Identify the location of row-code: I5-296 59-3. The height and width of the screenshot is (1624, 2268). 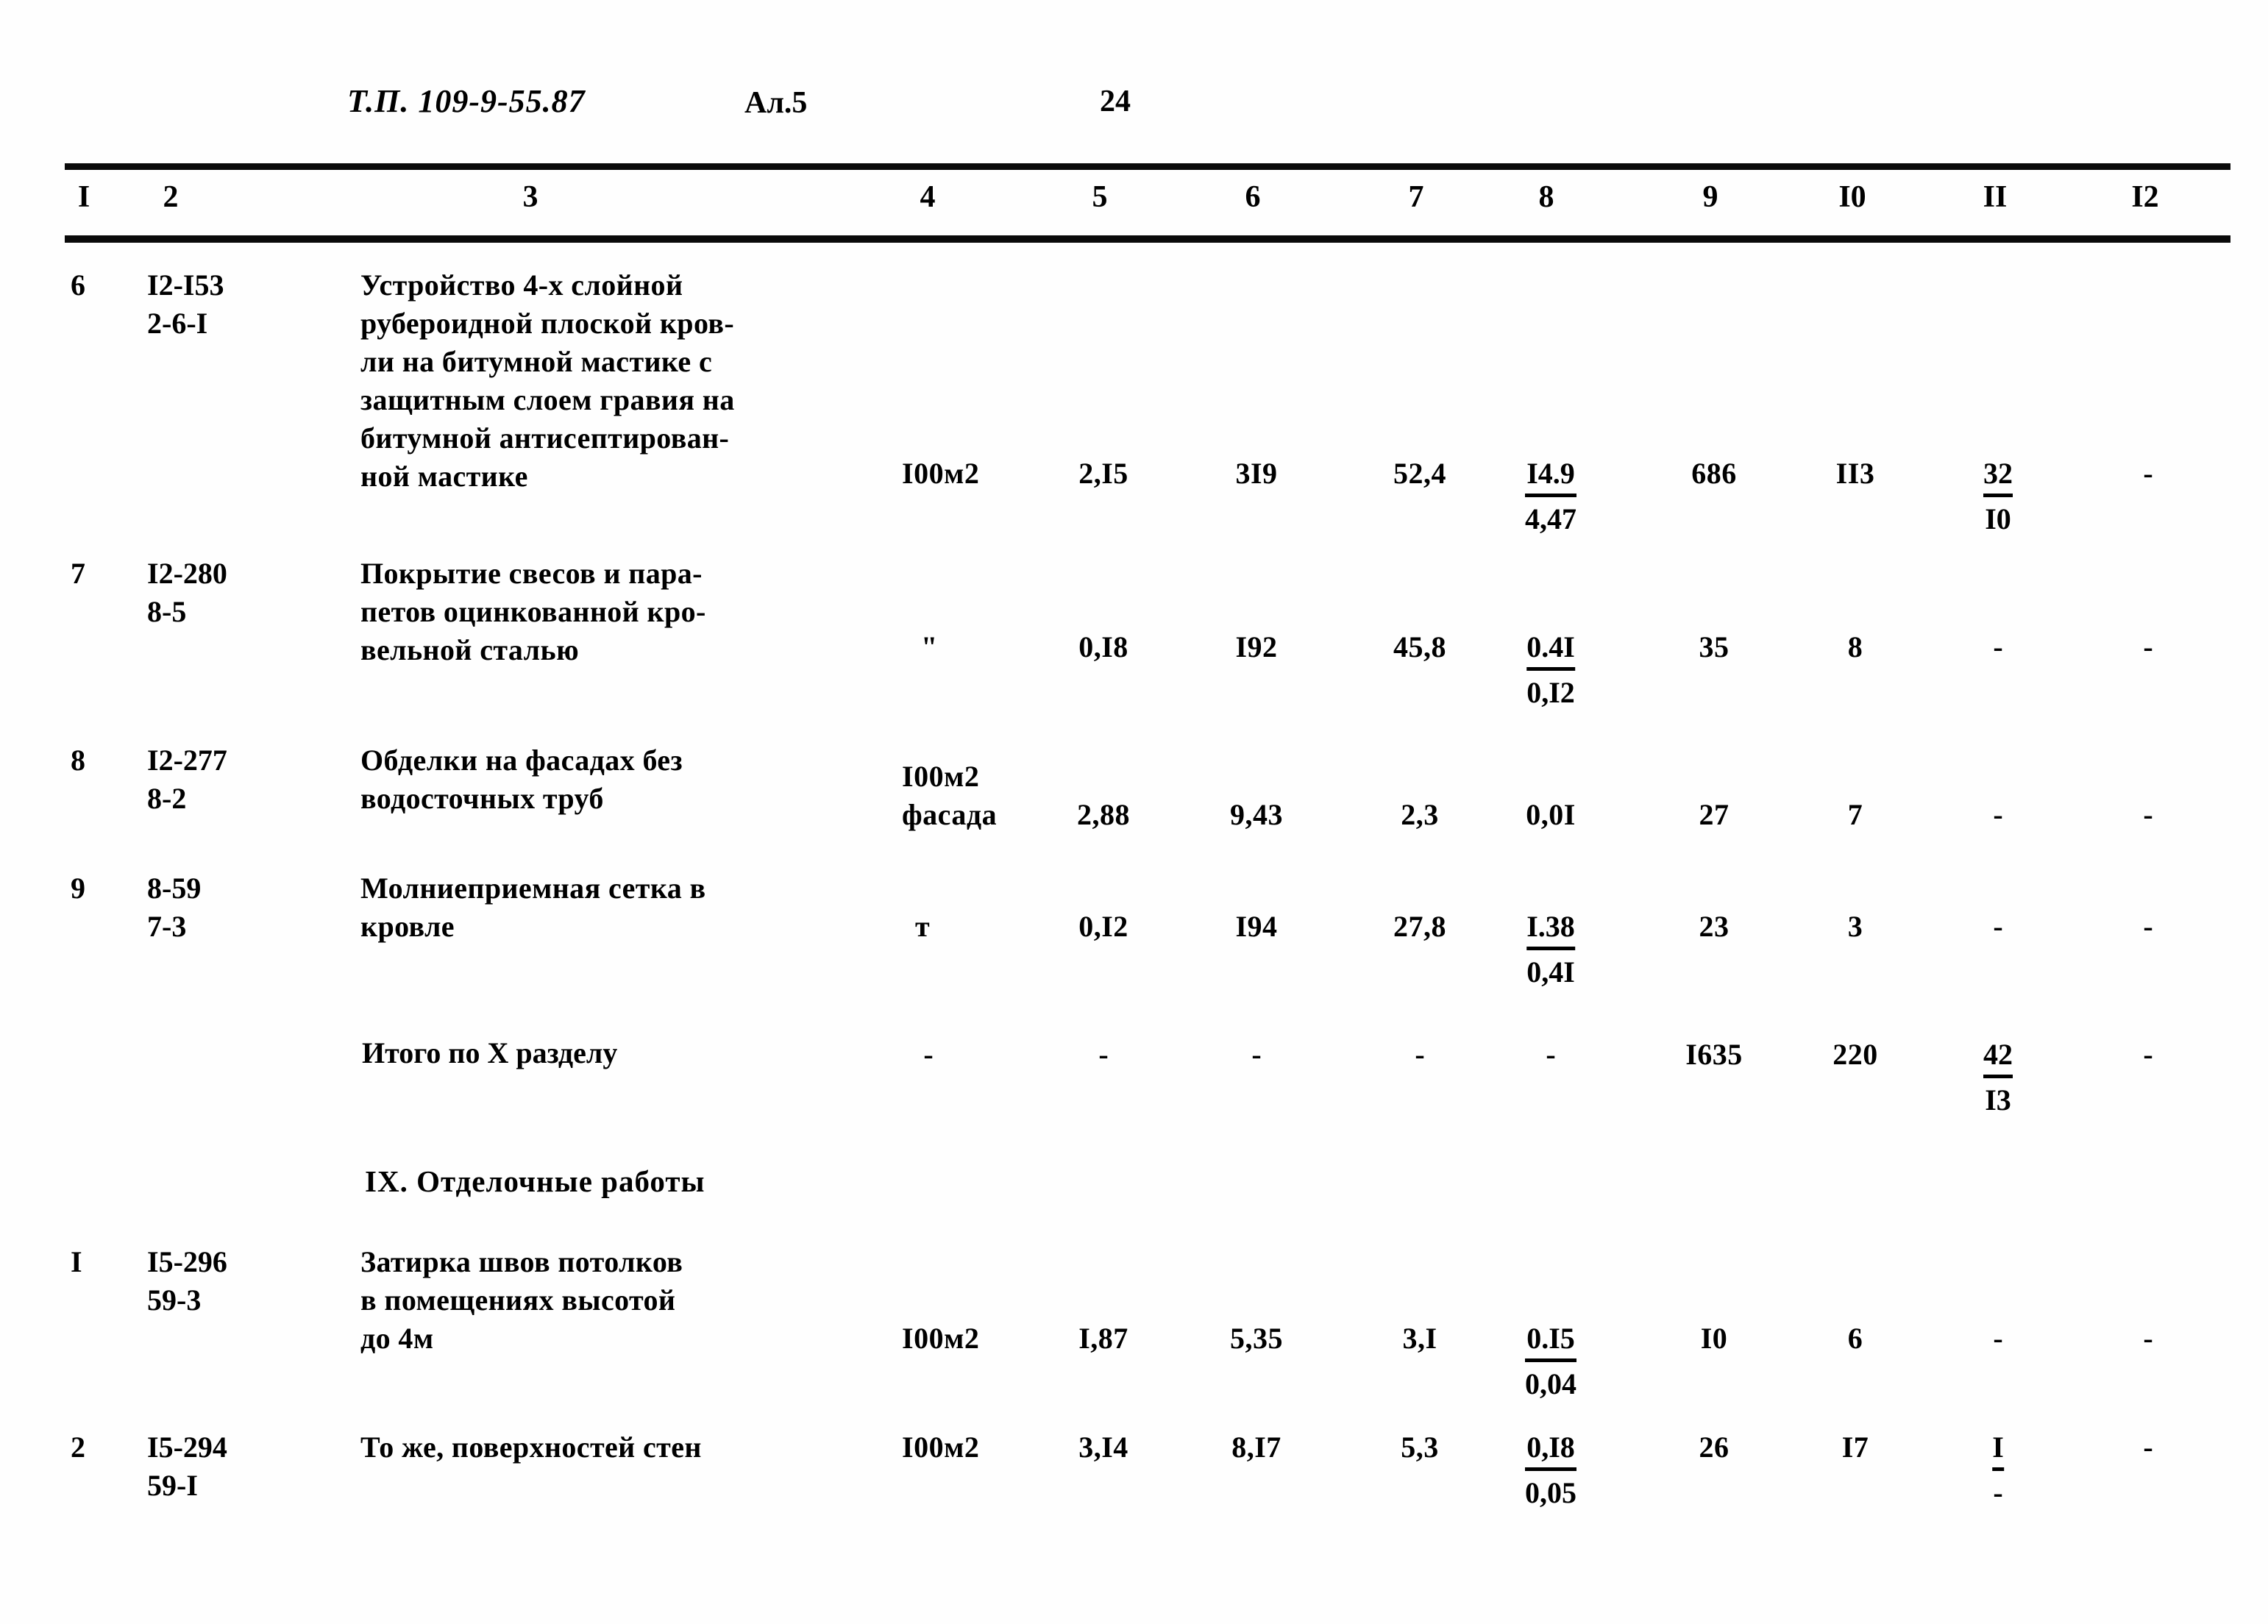
(187, 1281).